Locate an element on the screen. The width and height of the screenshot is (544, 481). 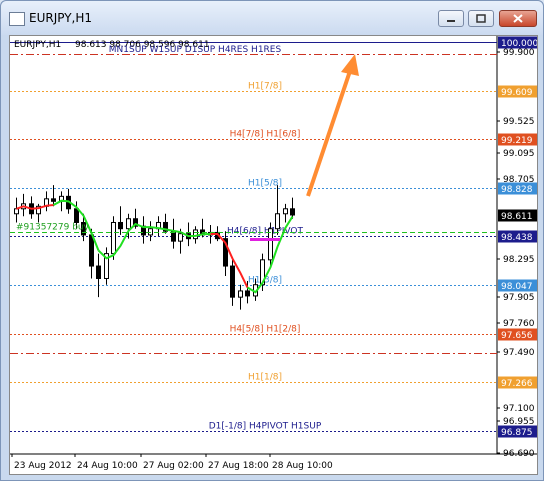
top-level-label: MN1SUP W1SUP D1SUP H4RES H1RES is located at coordinates (195, 50).